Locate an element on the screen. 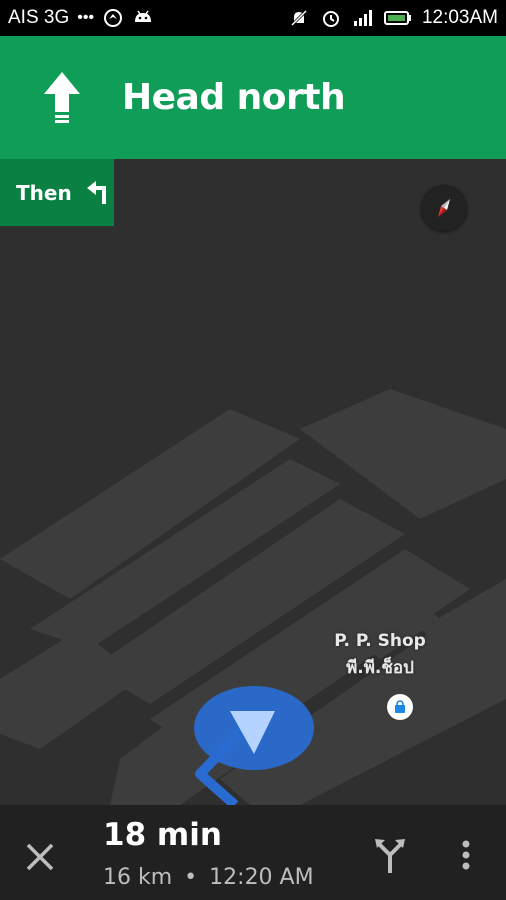  signal-icon is located at coordinates (363, 18).